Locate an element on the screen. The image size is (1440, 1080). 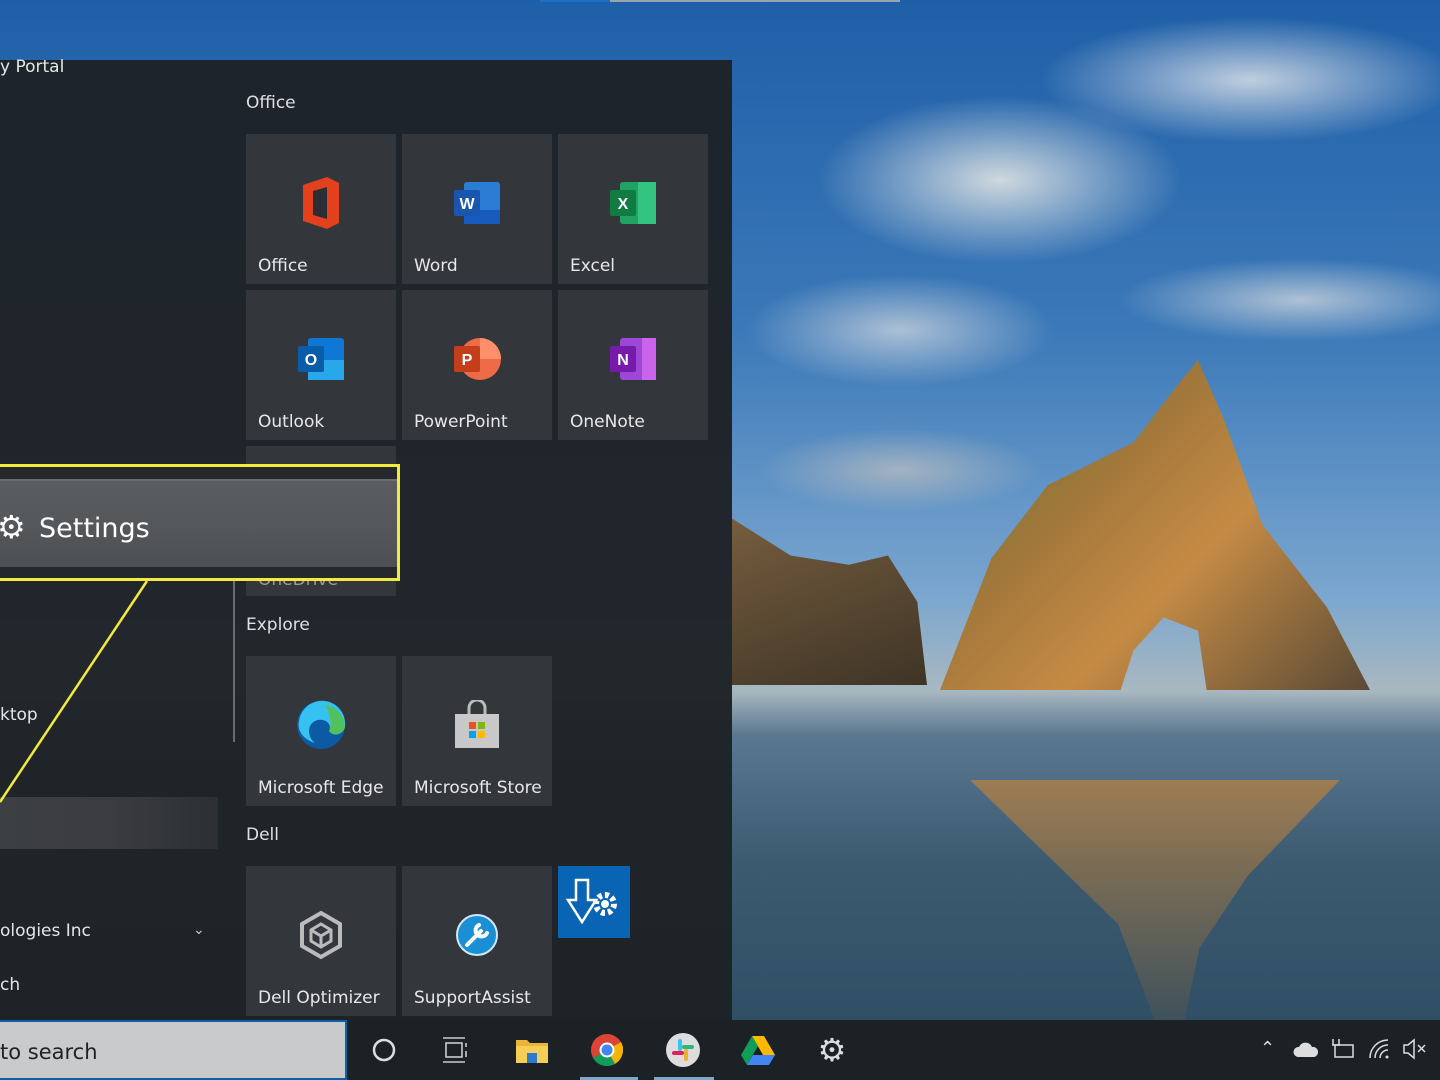
tile-label: OneNote is located at coordinates (607, 422).